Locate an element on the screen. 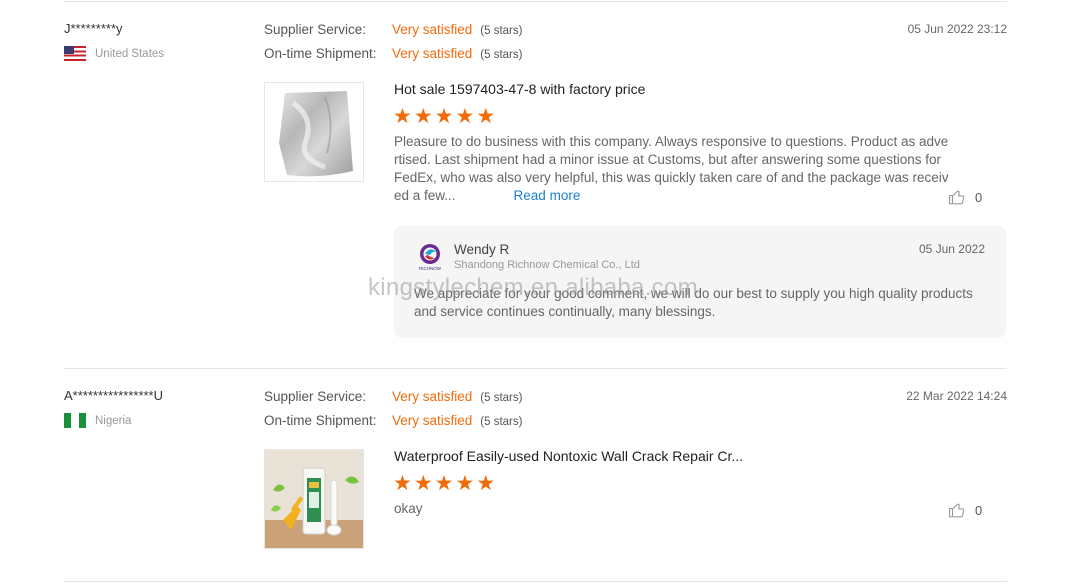  review-date: 22 Mar 2022 14:24 is located at coordinates (956, 396).